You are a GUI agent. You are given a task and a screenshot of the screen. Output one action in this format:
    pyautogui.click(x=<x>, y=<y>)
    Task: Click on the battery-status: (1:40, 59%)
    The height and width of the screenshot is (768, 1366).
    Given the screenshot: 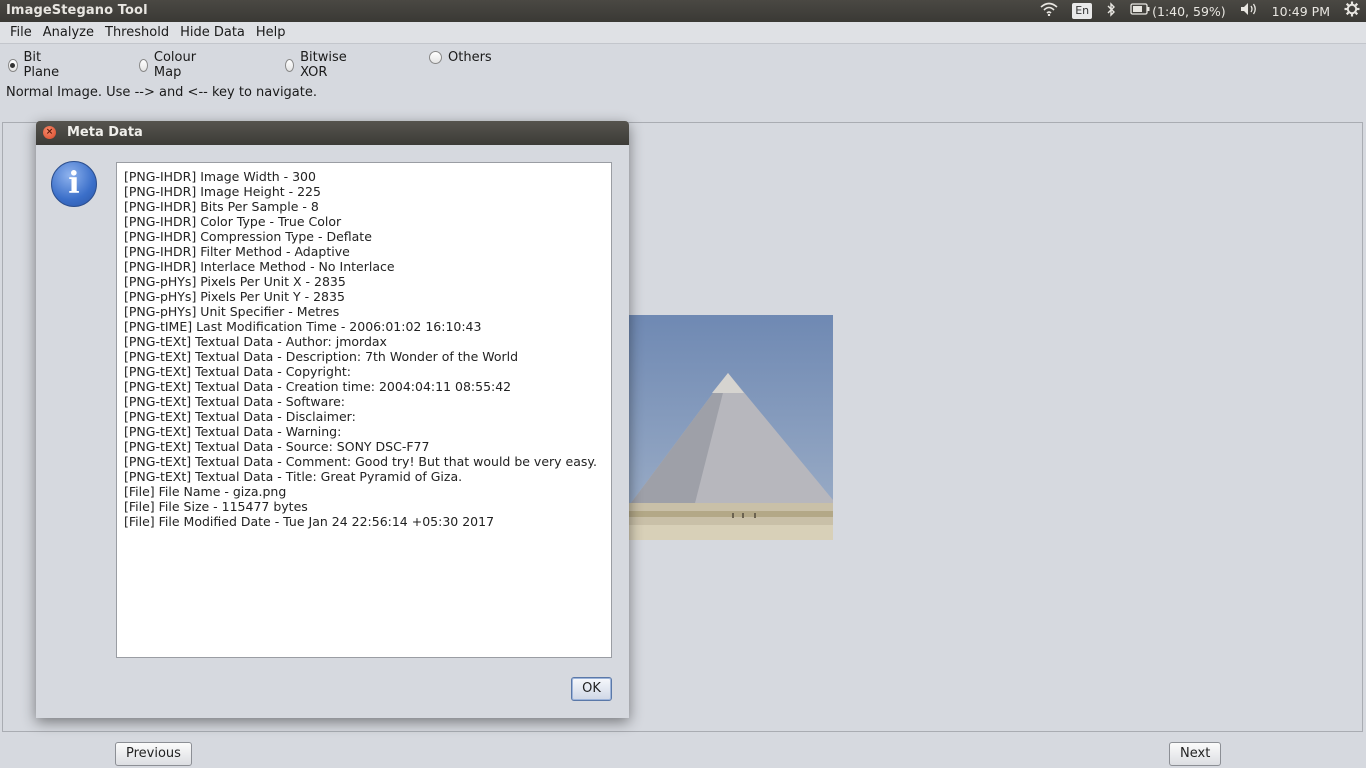 What is the action you would take?
    pyautogui.click(x=1189, y=11)
    